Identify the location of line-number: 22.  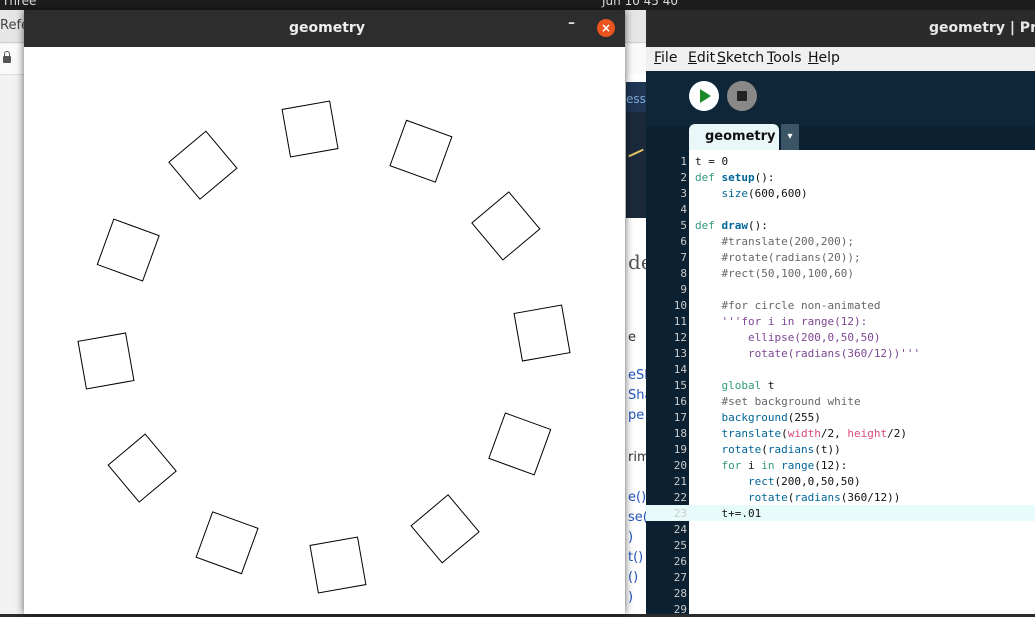
(680, 497).